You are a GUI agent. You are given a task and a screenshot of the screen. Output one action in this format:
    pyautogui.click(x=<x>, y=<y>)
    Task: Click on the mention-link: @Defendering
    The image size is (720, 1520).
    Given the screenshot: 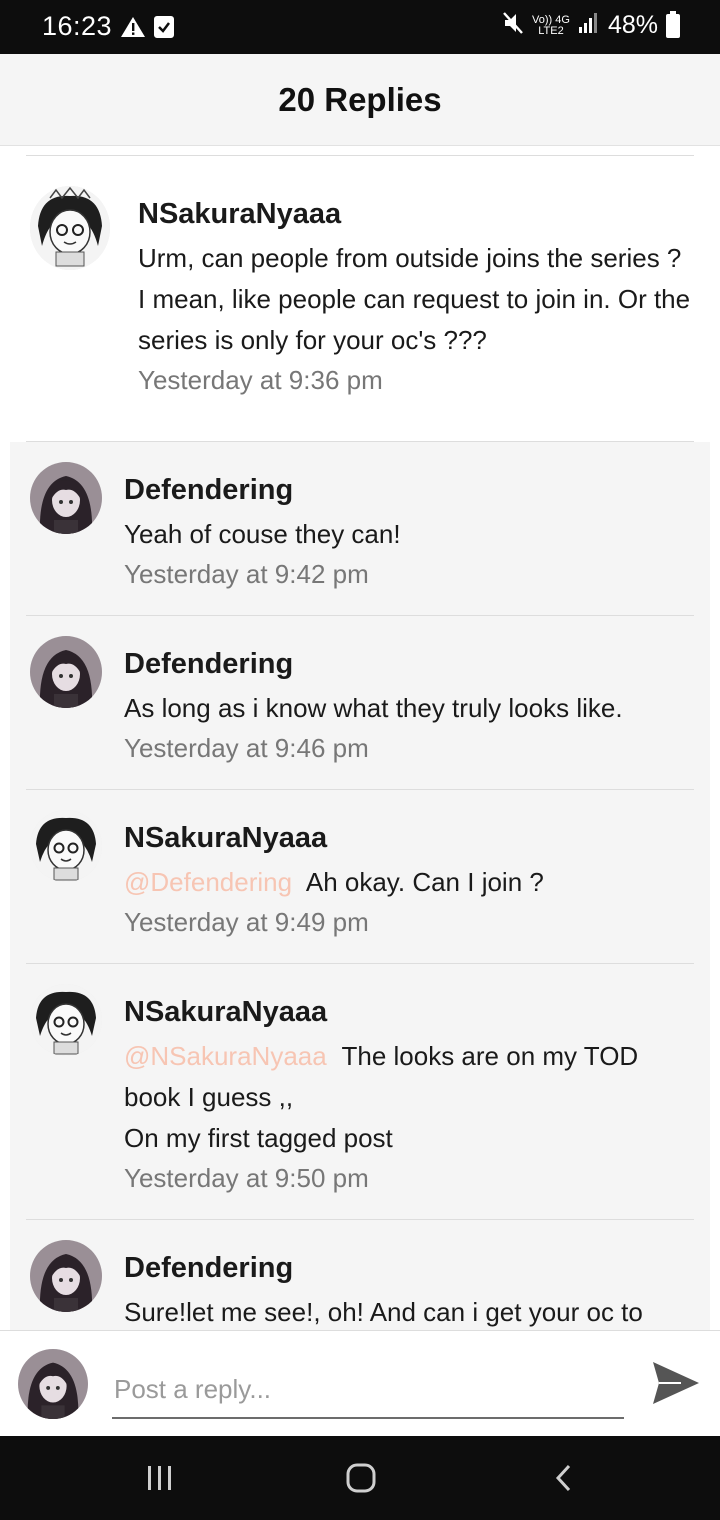 What is the action you would take?
    pyautogui.click(x=208, y=882)
    